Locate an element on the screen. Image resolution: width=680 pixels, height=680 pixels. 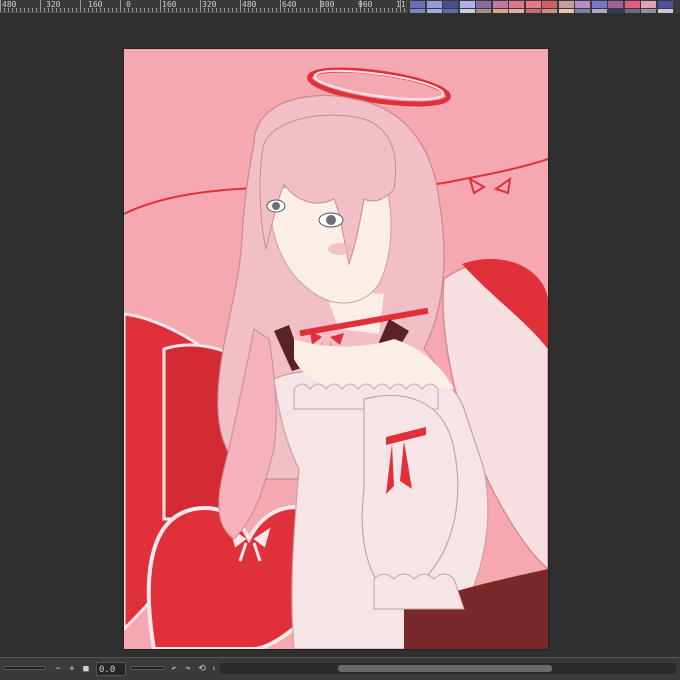
horizontal-scrollbar is located at coordinates (448, 668).